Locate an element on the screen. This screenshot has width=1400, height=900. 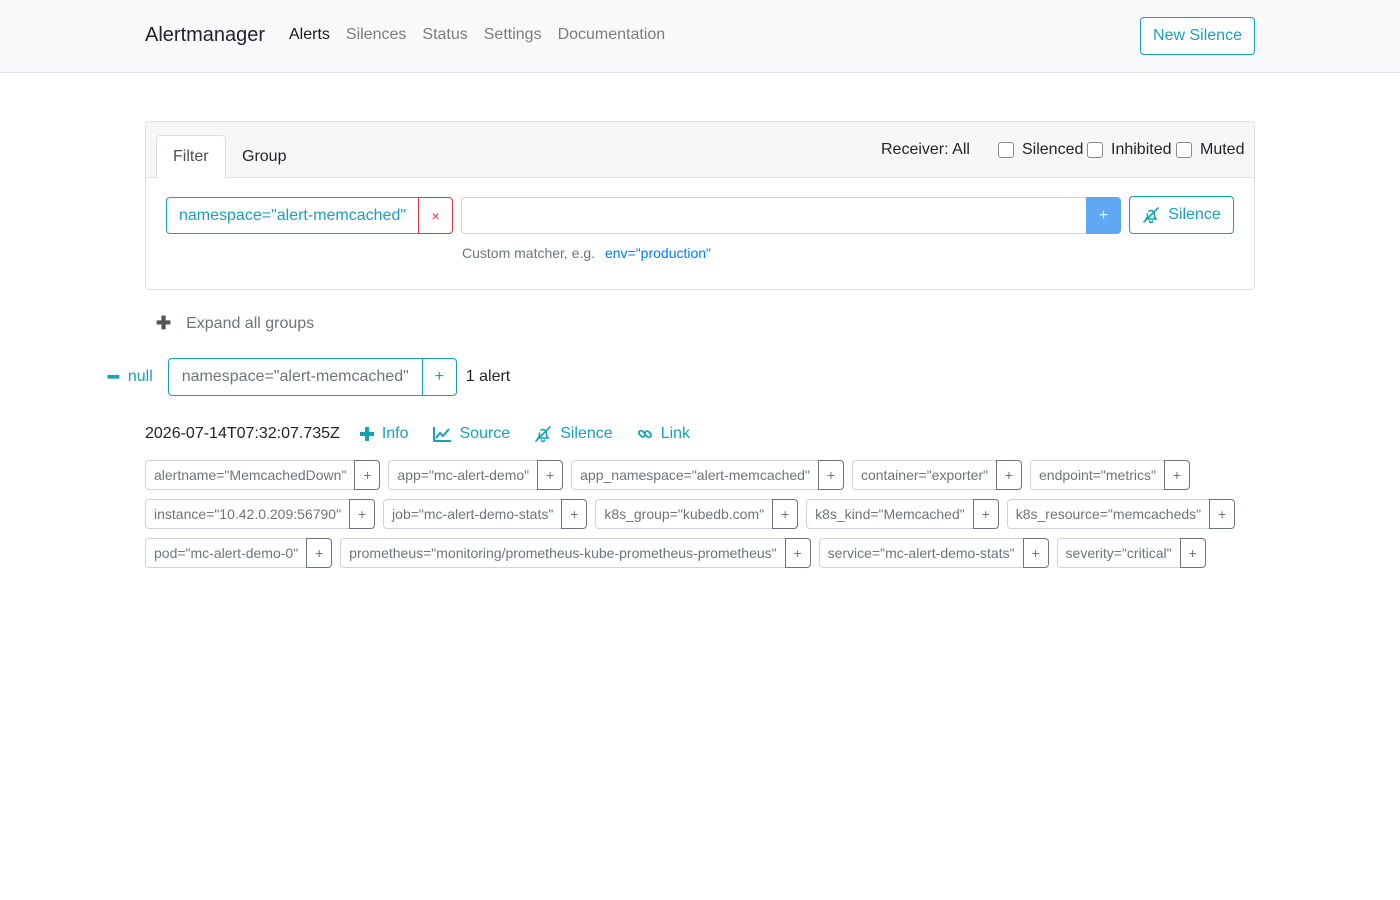
label-text: k8s_group="kubedb.com" is located at coordinates (684, 514).